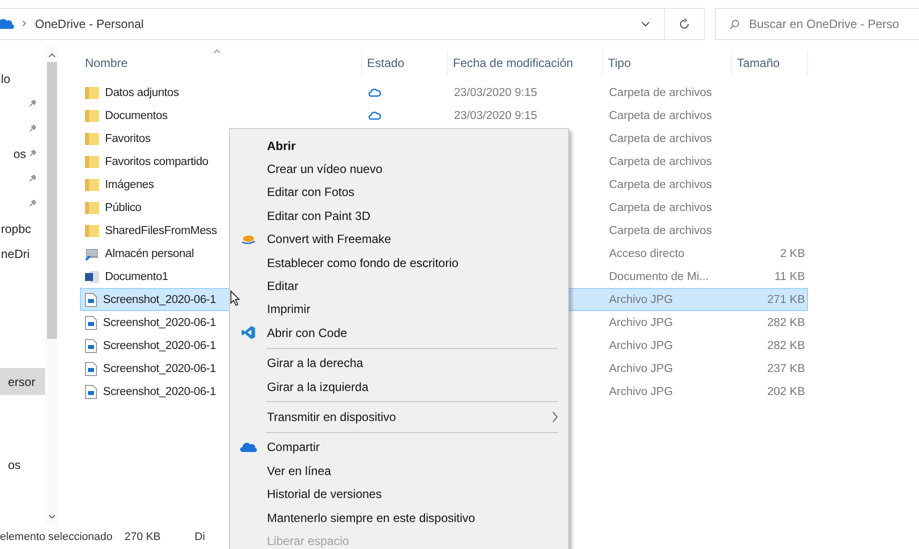 The width and height of the screenshot is (919, 549). I want to click on file-name: Favoritos, so click(127, 138).